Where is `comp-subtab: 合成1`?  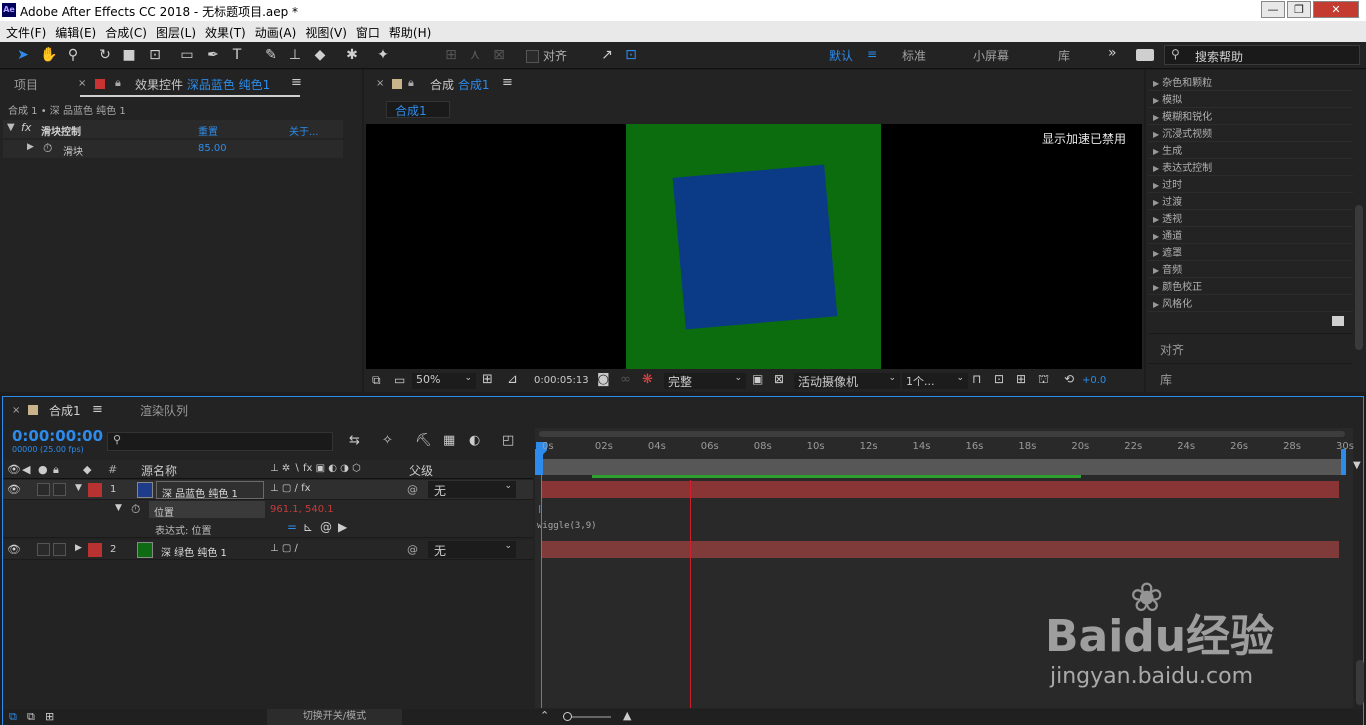
comp-subtab: 合成1 is located at coordinates (418, 109).